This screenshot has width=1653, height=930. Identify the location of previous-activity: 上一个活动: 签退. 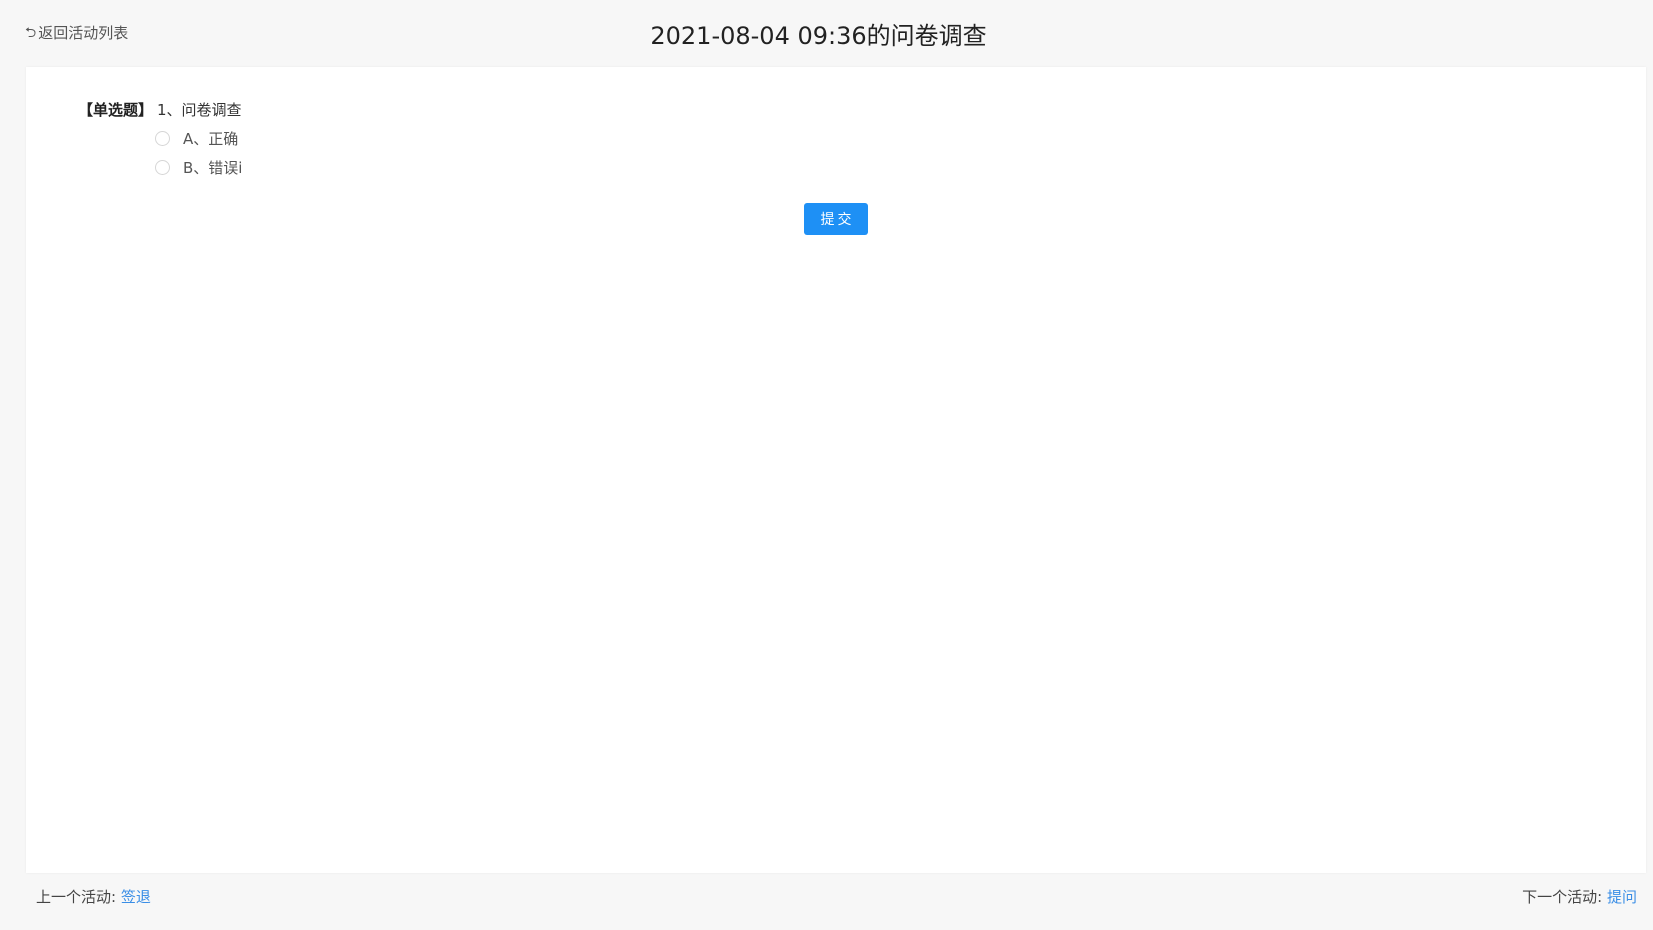
(93, 896).